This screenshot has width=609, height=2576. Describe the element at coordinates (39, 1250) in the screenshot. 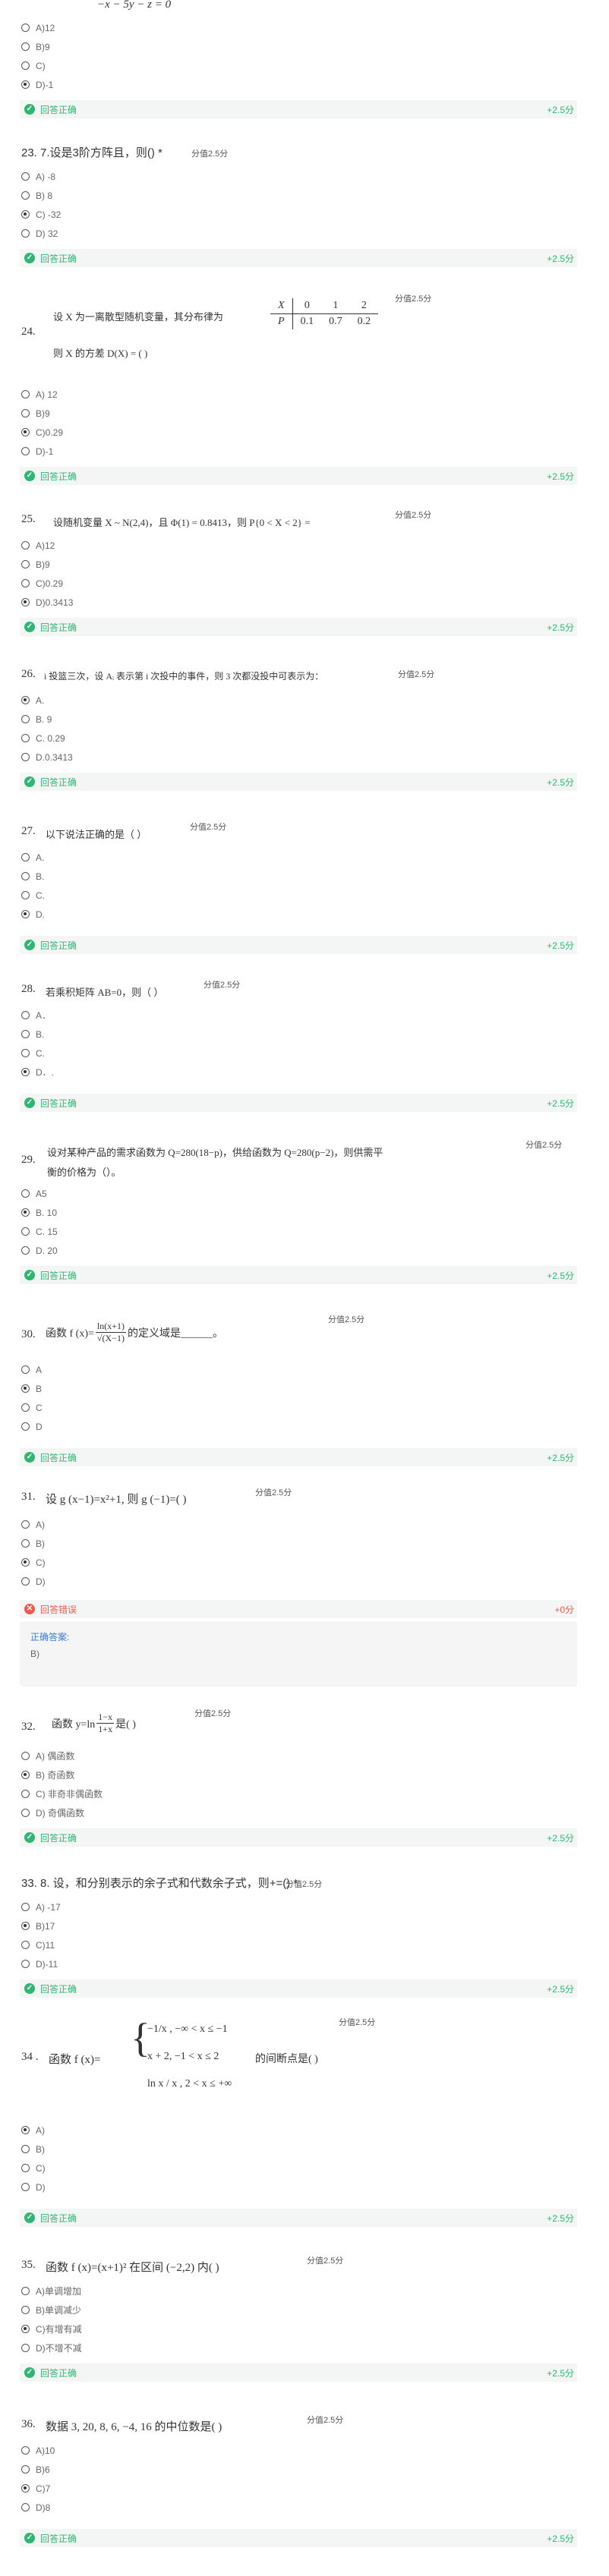

I see `option-d: D. 20` at that location.